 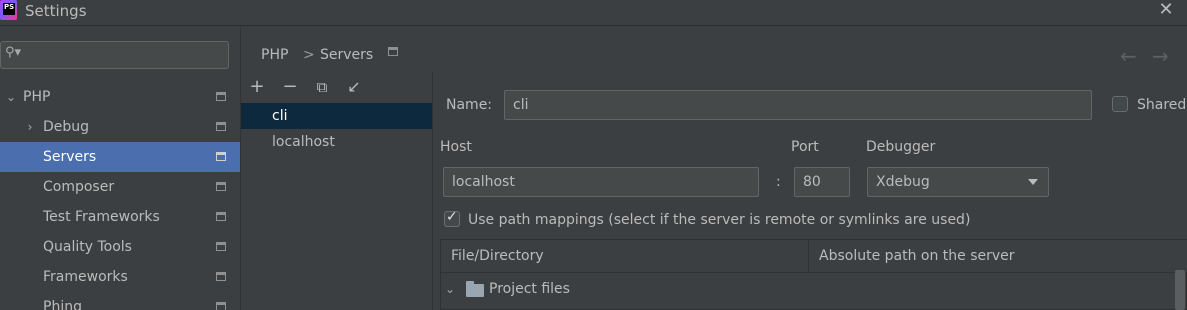 I want to click on chevron-right-icon: ›, so click(x=30, y=127).